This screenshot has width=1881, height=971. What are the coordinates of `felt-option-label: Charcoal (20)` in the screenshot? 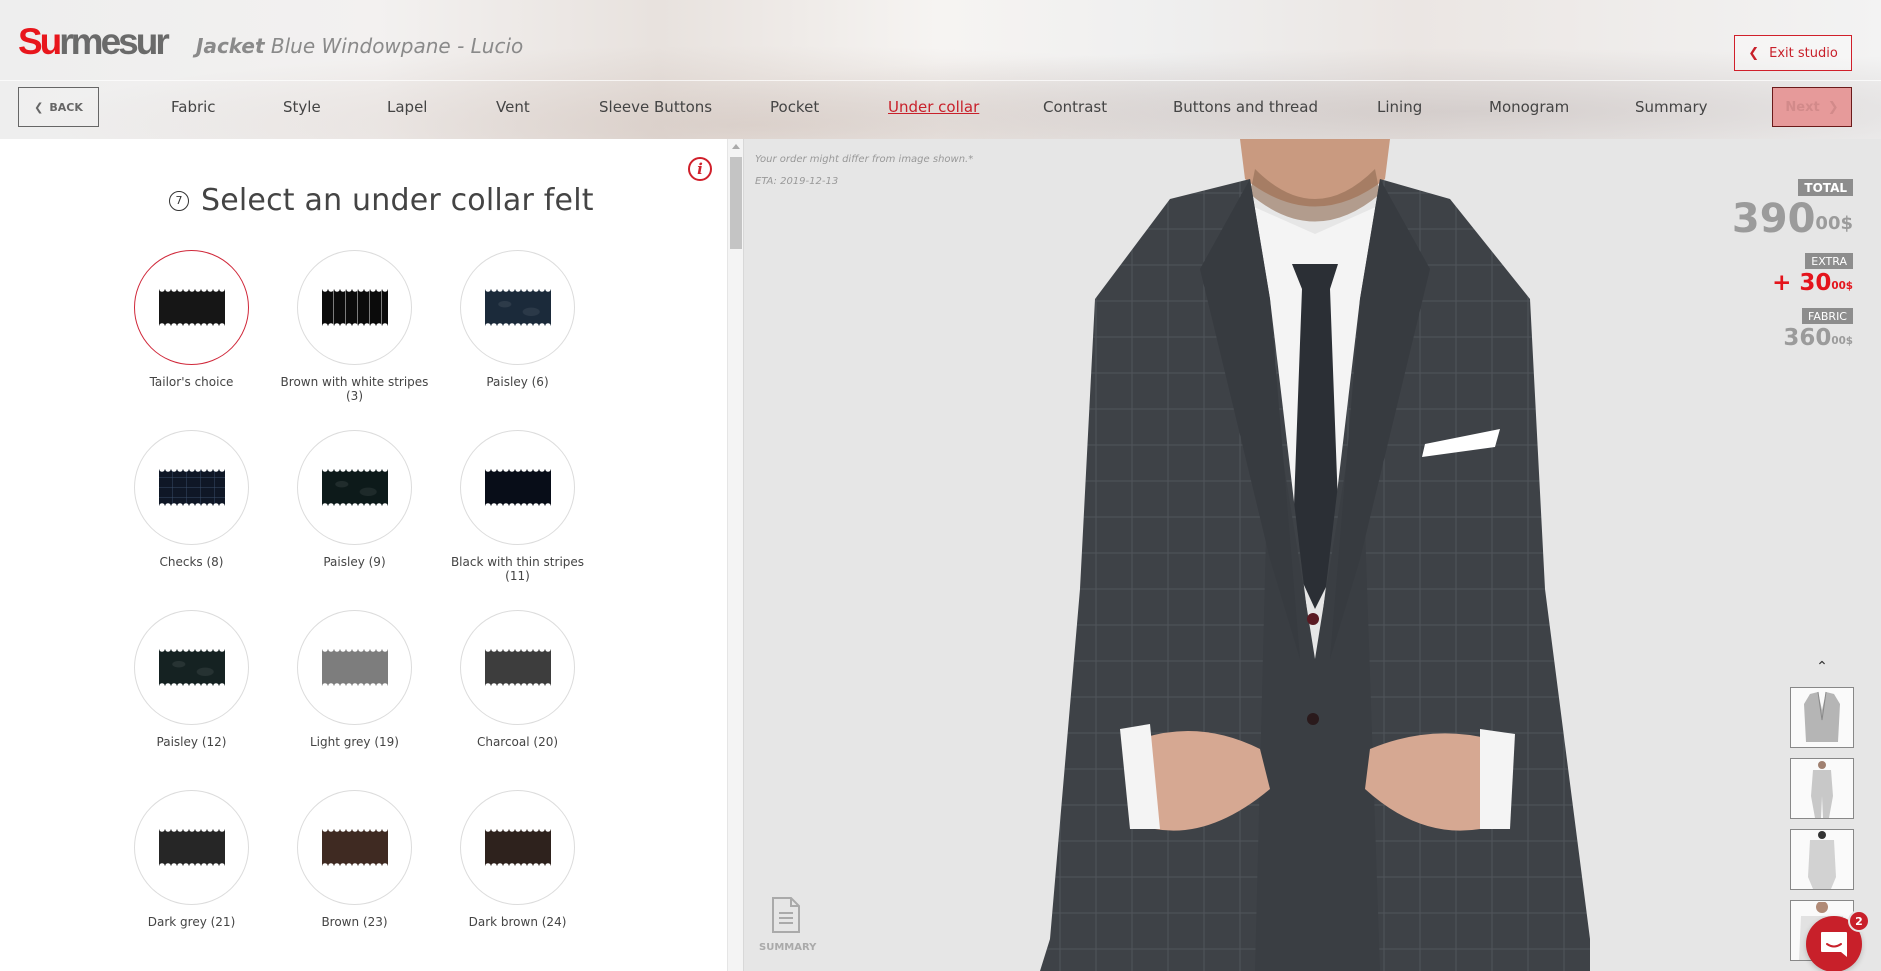 It's located at (517, 742).